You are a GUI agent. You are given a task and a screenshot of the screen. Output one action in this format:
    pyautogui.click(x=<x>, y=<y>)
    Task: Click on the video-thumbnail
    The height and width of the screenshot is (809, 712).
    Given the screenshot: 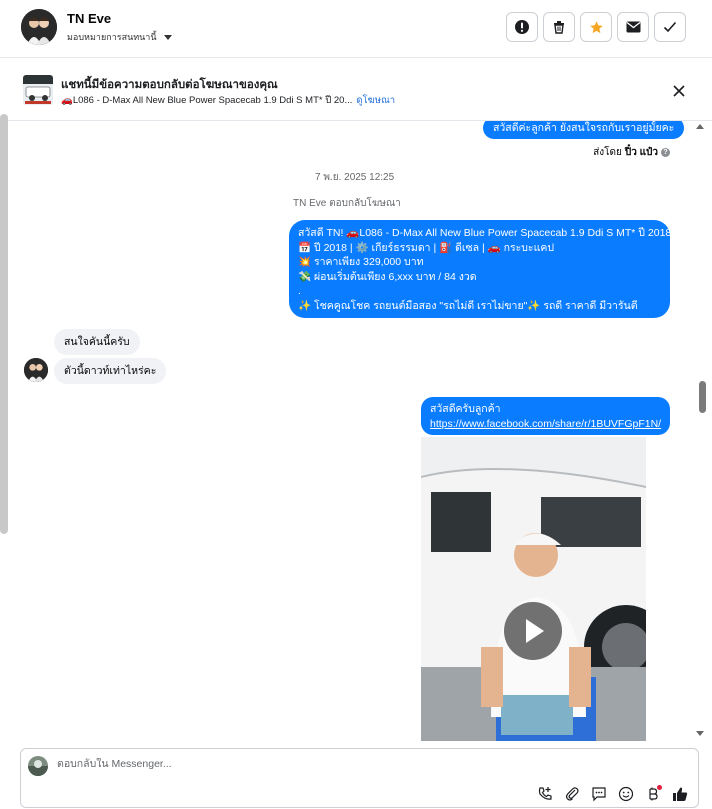 What is the action you would take?
    pyautogui.click(x=533, y=589)
    